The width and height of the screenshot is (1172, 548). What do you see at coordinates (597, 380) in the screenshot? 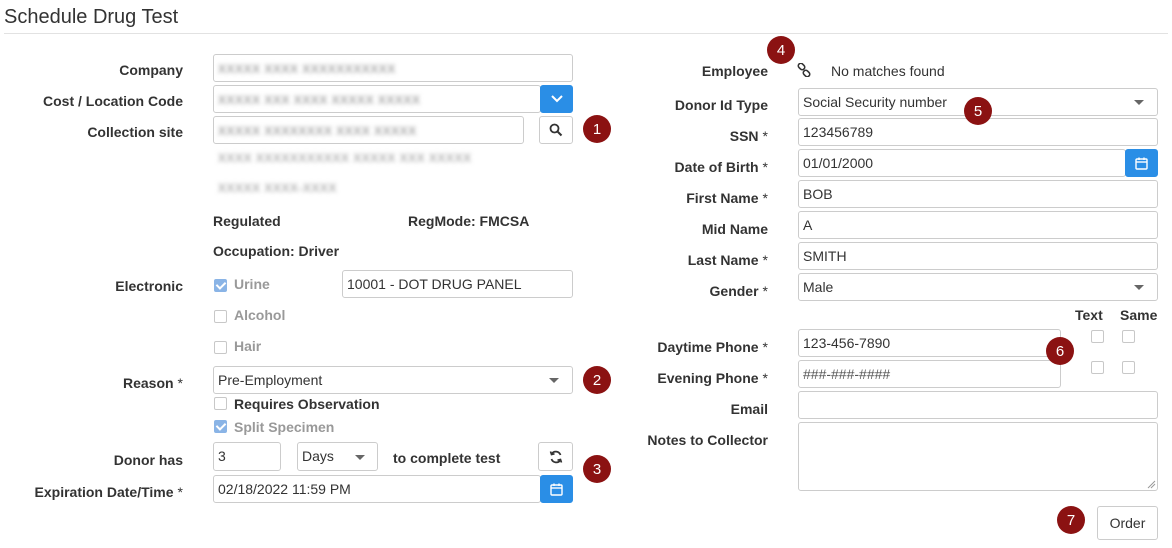
I see `callout-badge-2: 2` at bounding box center [597, 380].